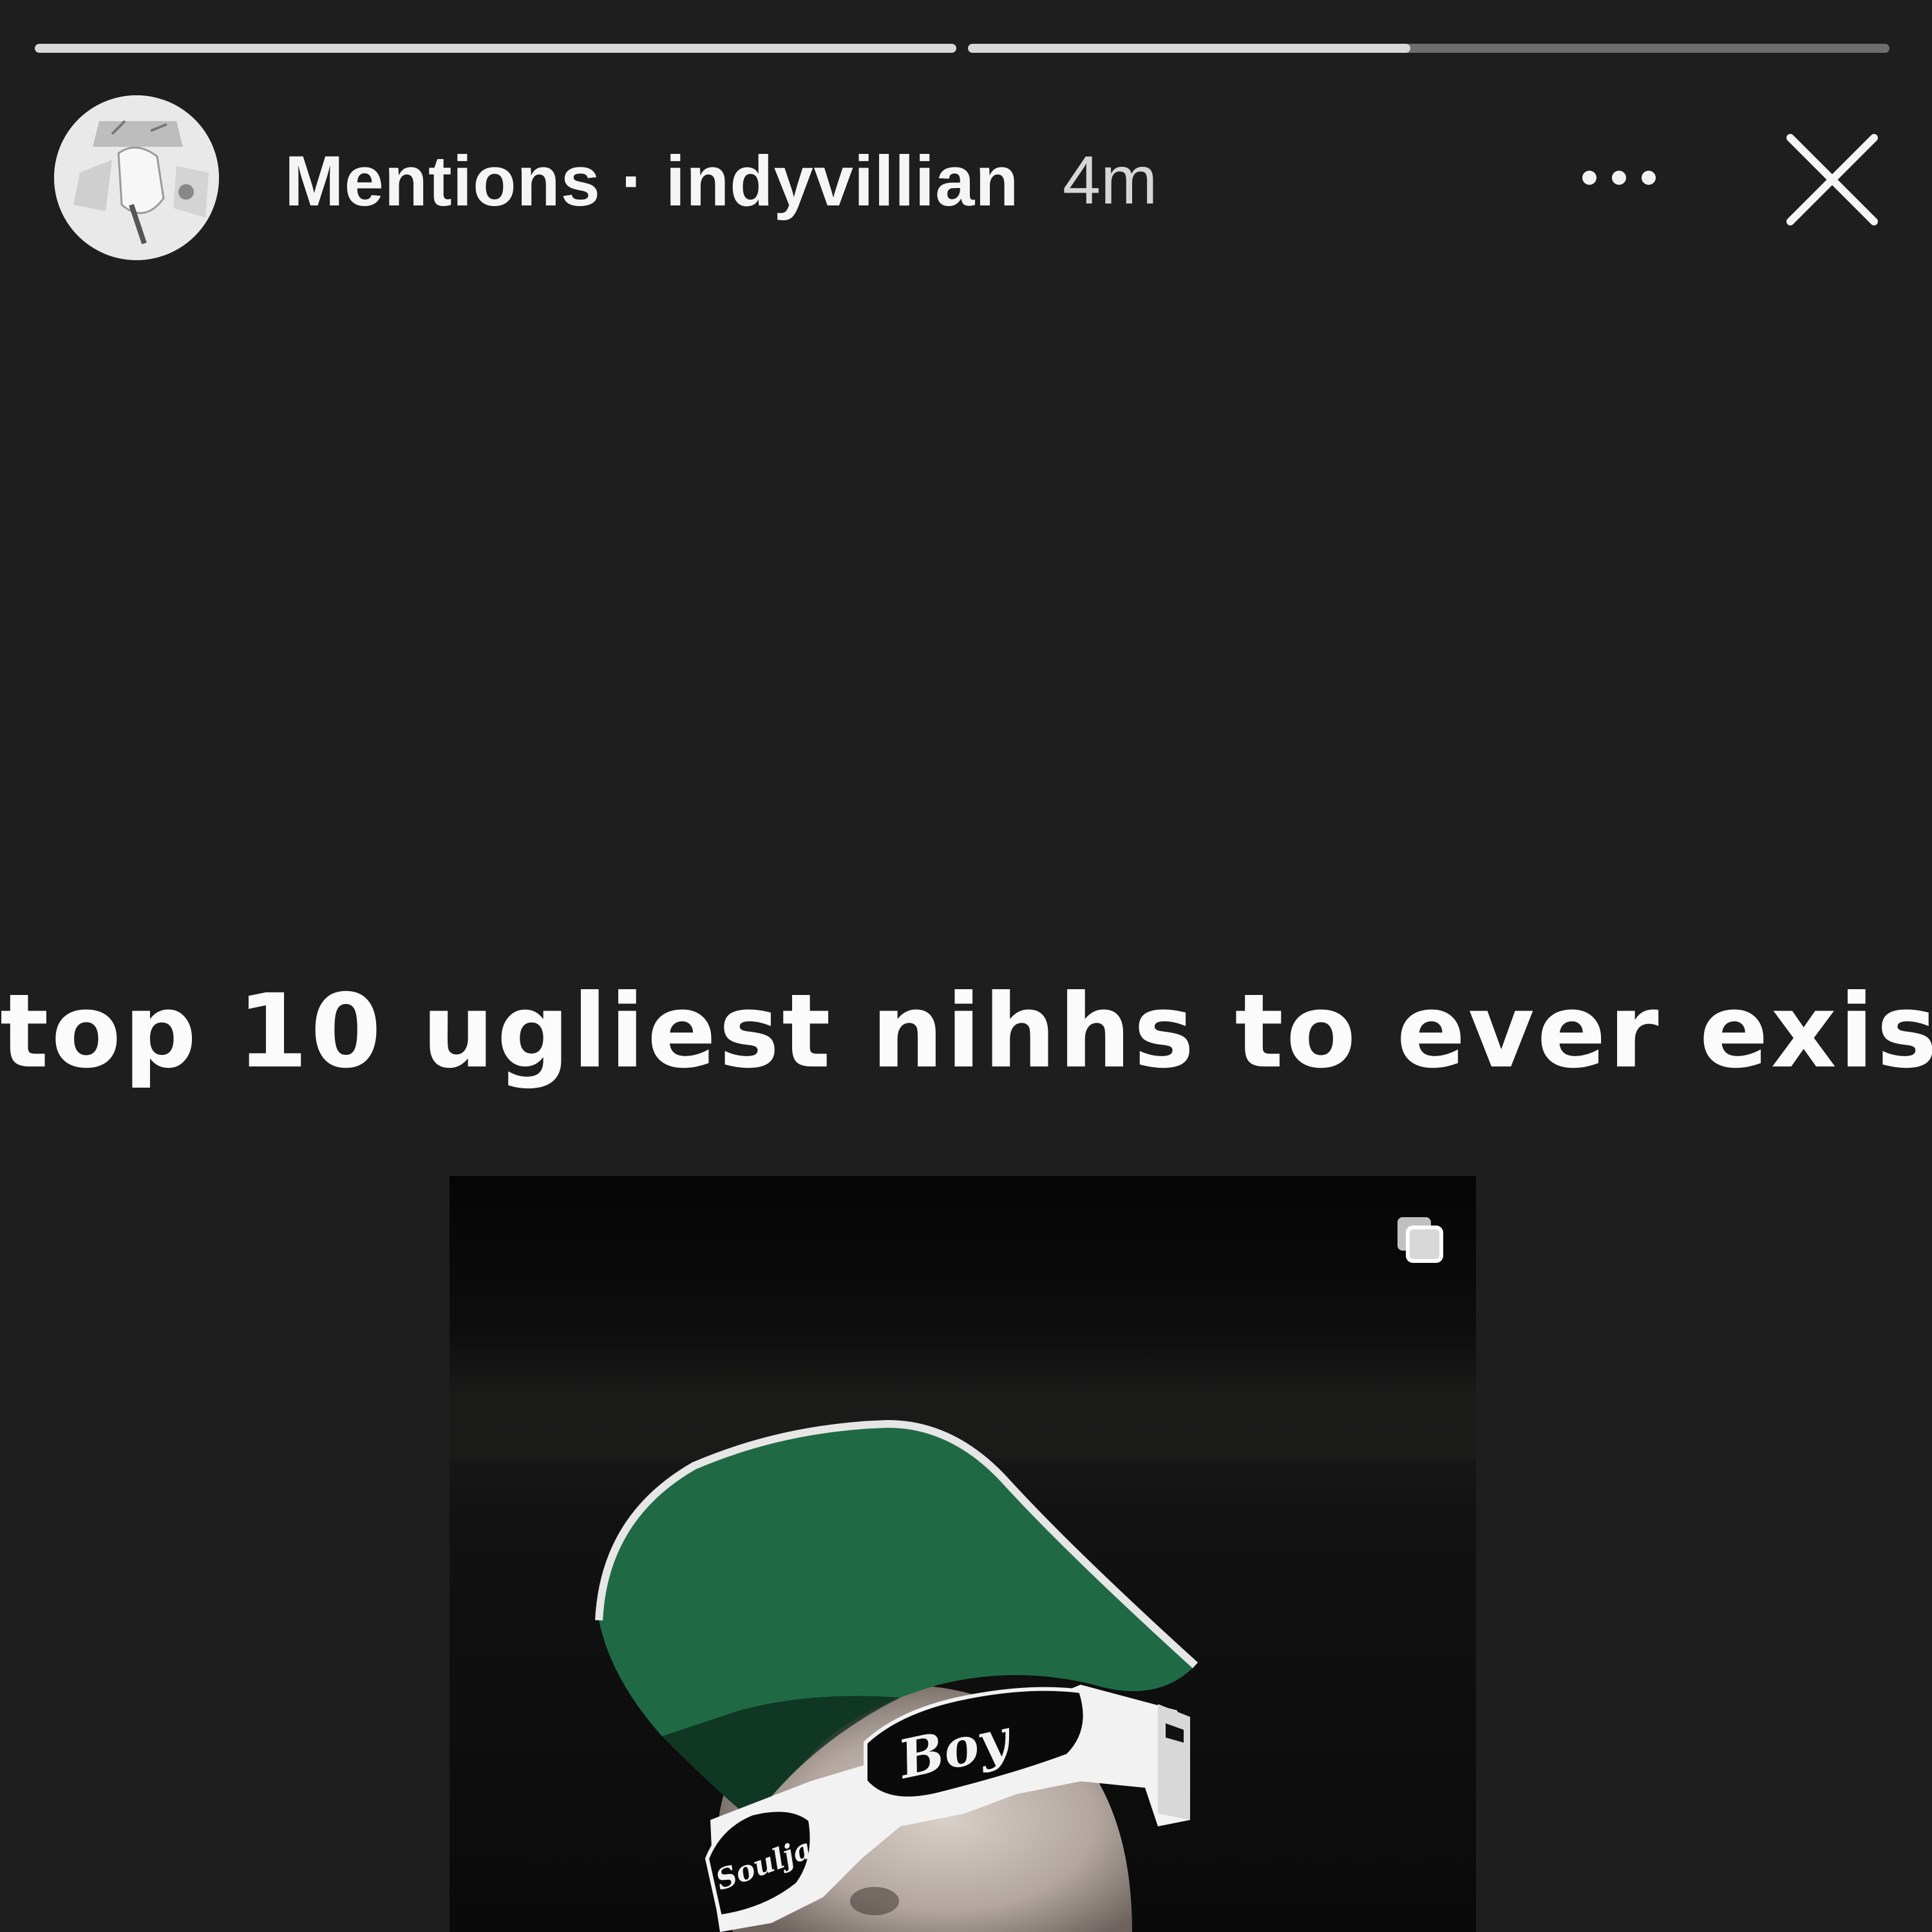 The width and height of the screenshot is (1932, 1932). What do you see at coordinates (443, 182) in the screenshot?
I see `story-source-label: Mentions` at bounding box center [443, 182].